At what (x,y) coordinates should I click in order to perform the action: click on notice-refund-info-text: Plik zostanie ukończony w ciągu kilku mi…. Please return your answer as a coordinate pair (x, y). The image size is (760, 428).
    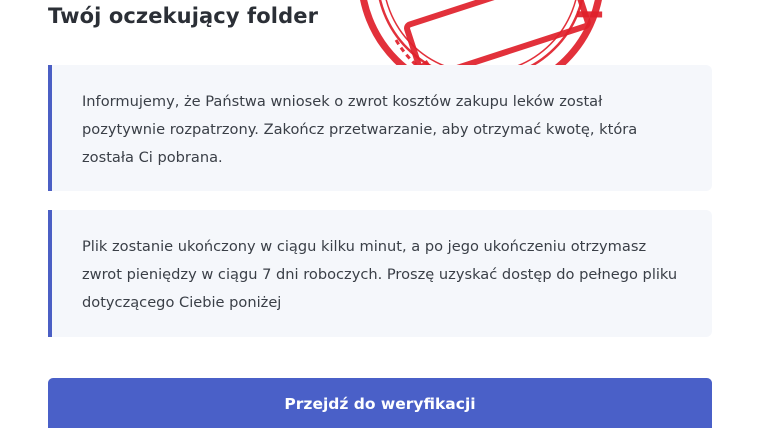
    Looking at the image, I should click on (380, 274).